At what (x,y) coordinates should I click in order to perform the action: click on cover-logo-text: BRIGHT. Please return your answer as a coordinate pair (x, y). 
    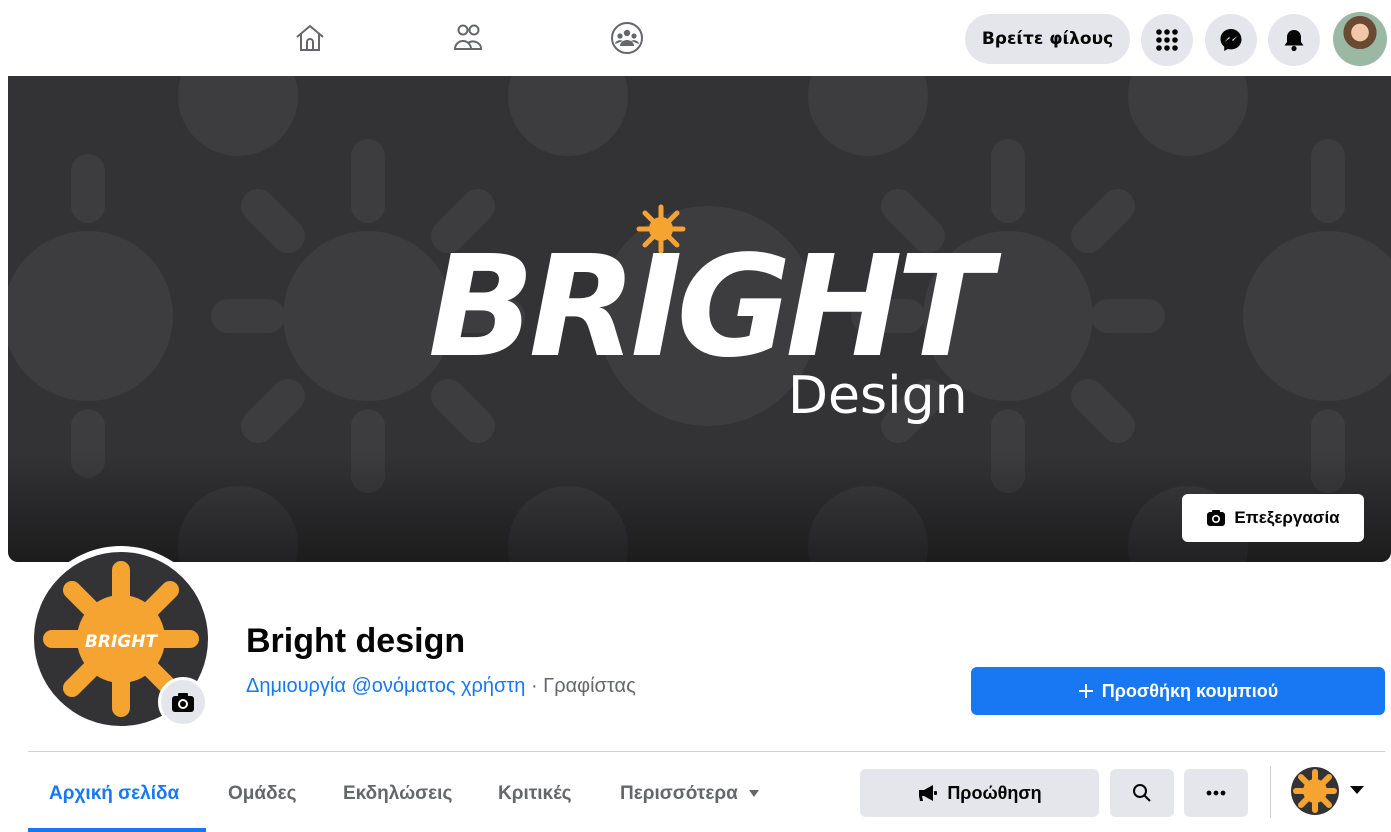
    Looking at the image, I should click on (710, 307).